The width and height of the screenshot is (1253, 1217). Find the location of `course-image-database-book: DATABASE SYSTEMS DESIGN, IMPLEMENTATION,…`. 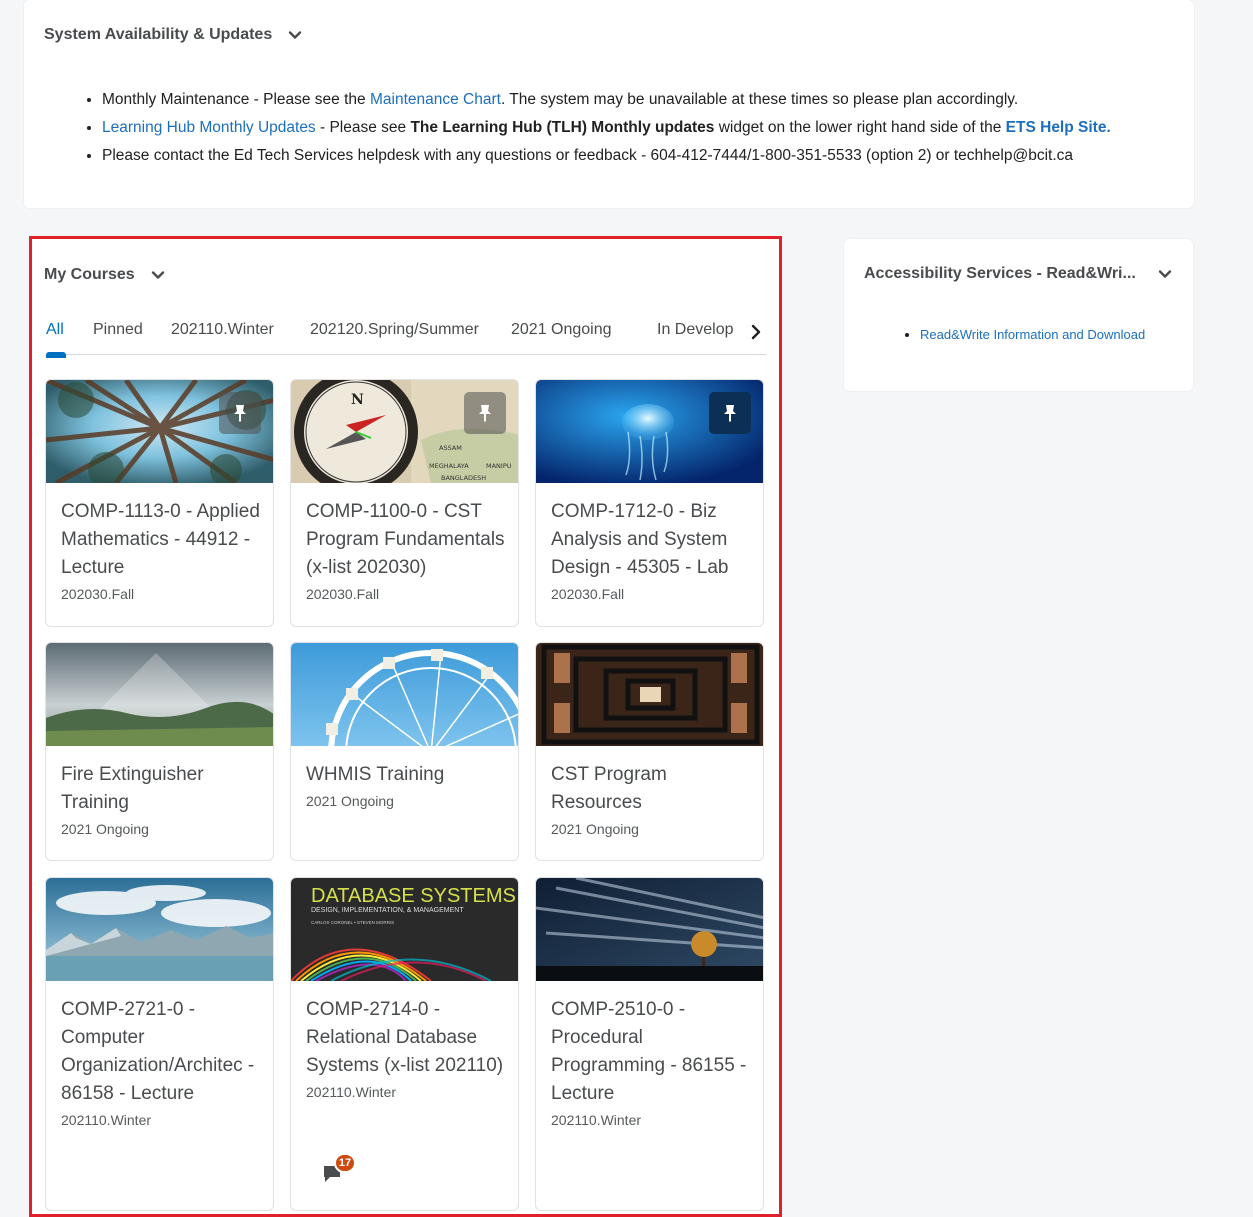

course-image-database-book: DATABASE SYSTEMS DESIGN, IMPLEMENTATION,… is located at coordinates (404, 929).